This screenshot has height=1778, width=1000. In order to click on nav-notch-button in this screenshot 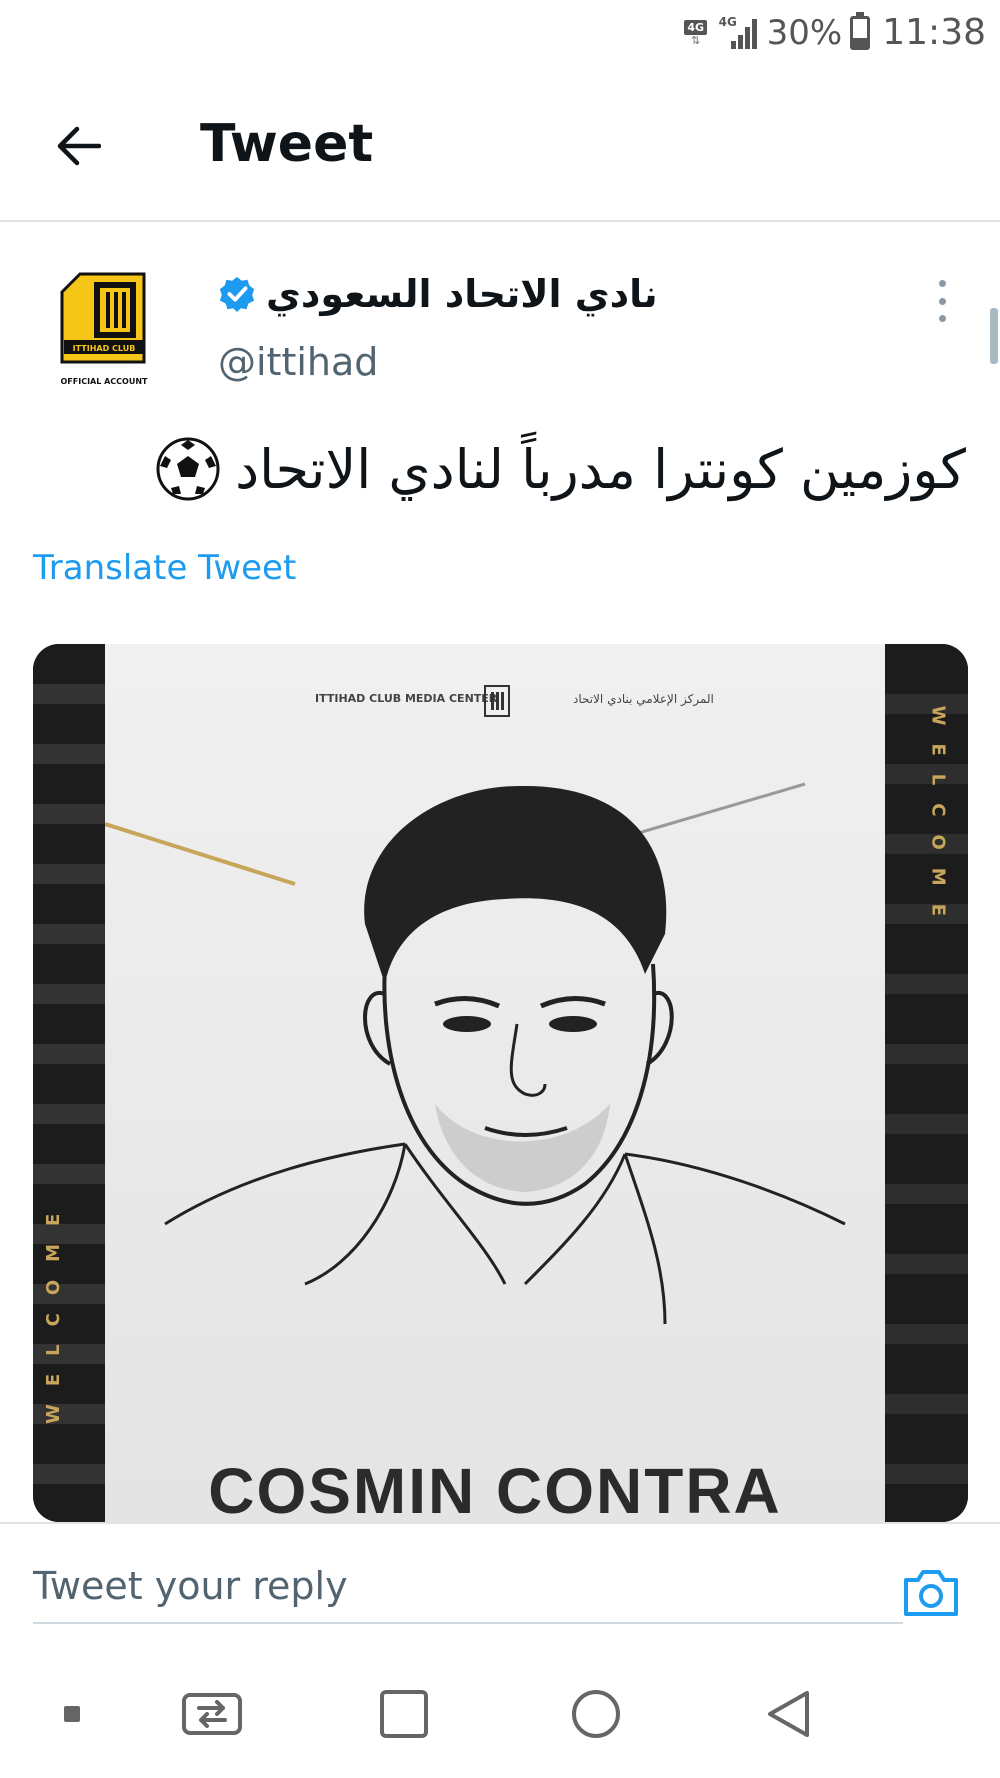, I will do `click(72, 1714)`.